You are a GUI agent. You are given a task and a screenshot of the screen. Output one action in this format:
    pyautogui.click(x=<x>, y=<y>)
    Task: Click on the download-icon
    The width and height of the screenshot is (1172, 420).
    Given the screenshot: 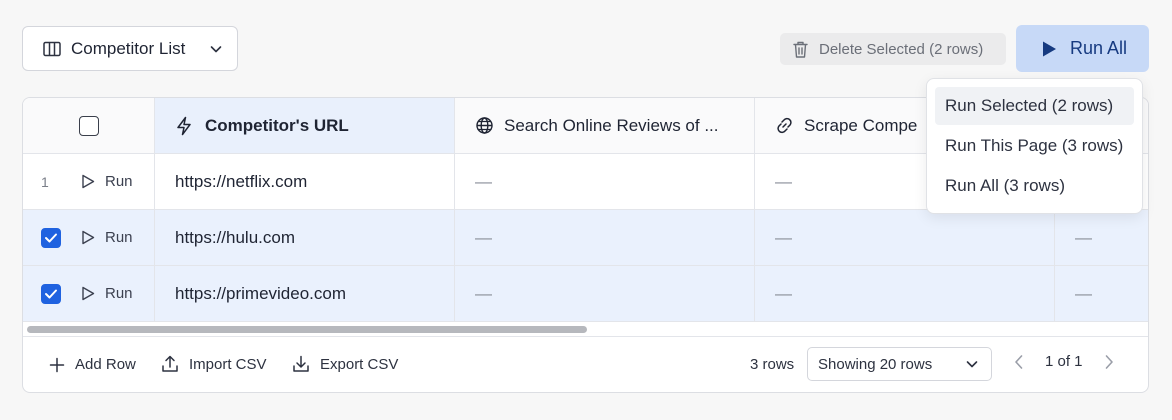 What is the action you would take?
    pyautogui.click(x=301, y=364)
    